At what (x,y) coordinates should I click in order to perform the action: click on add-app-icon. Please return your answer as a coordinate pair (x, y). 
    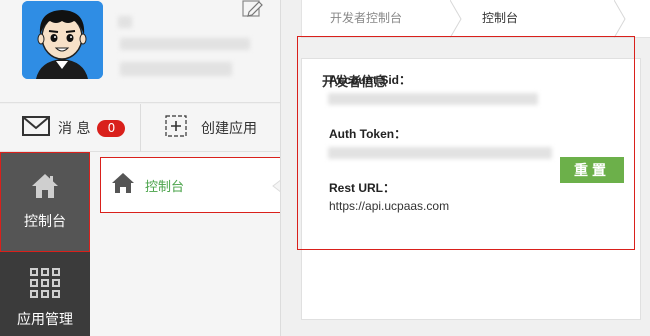
    Looking at the image, I should click on (176, 128).